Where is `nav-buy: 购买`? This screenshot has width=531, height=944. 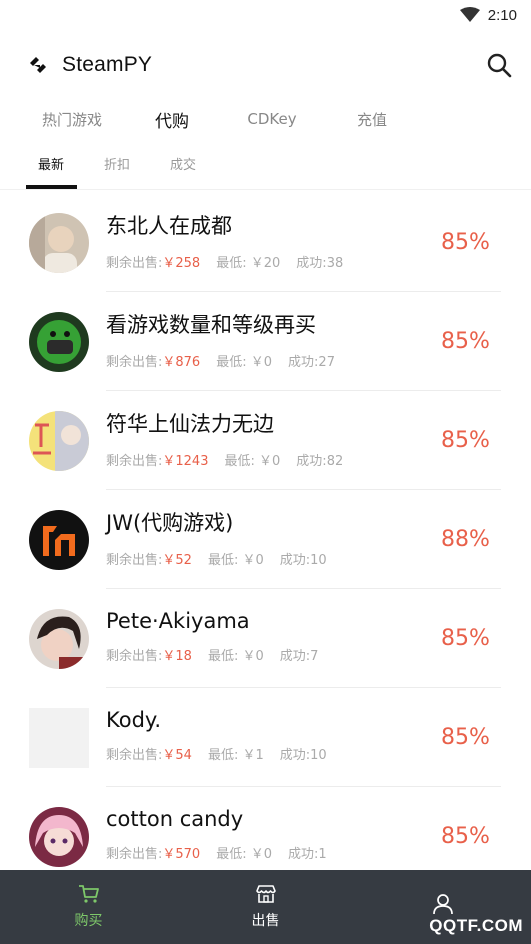 nav-buy: 购买 is located at coordinates (88, 907).